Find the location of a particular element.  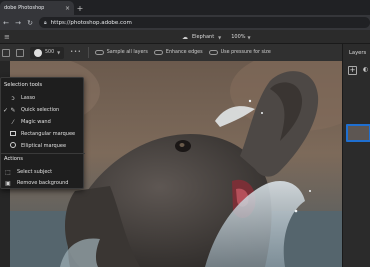

brush-size-control: 500 ▼ is located at coordinates (47, 52).